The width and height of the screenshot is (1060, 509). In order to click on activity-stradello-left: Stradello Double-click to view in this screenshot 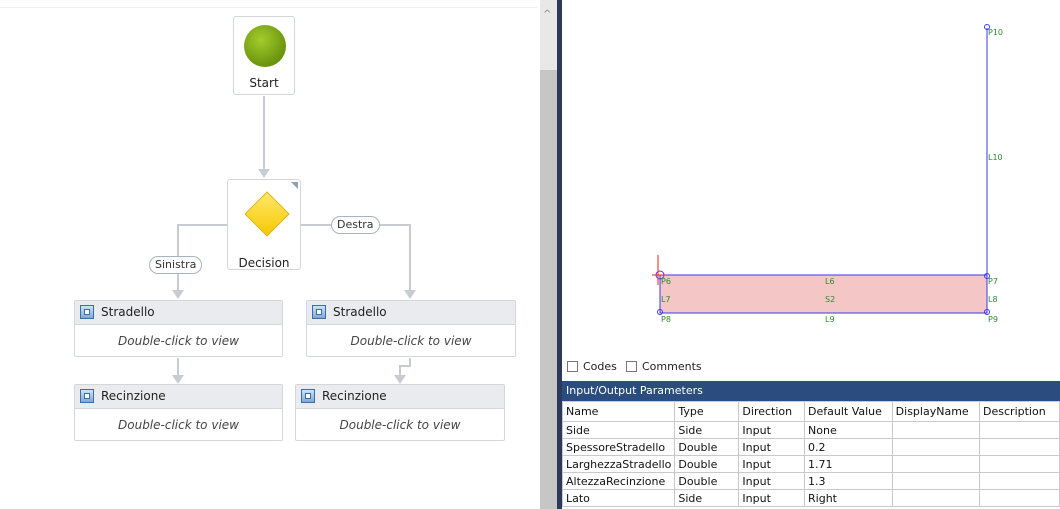, I will do `click(178, 328)`.